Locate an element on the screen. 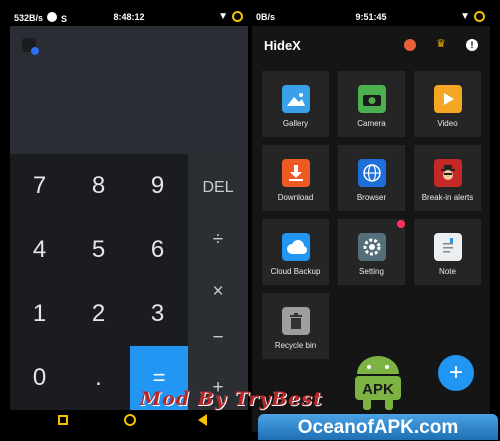 The width and height of the screenshot is (500, 441). tile-label: Break-in alerts is located at coordinates (447, 197).